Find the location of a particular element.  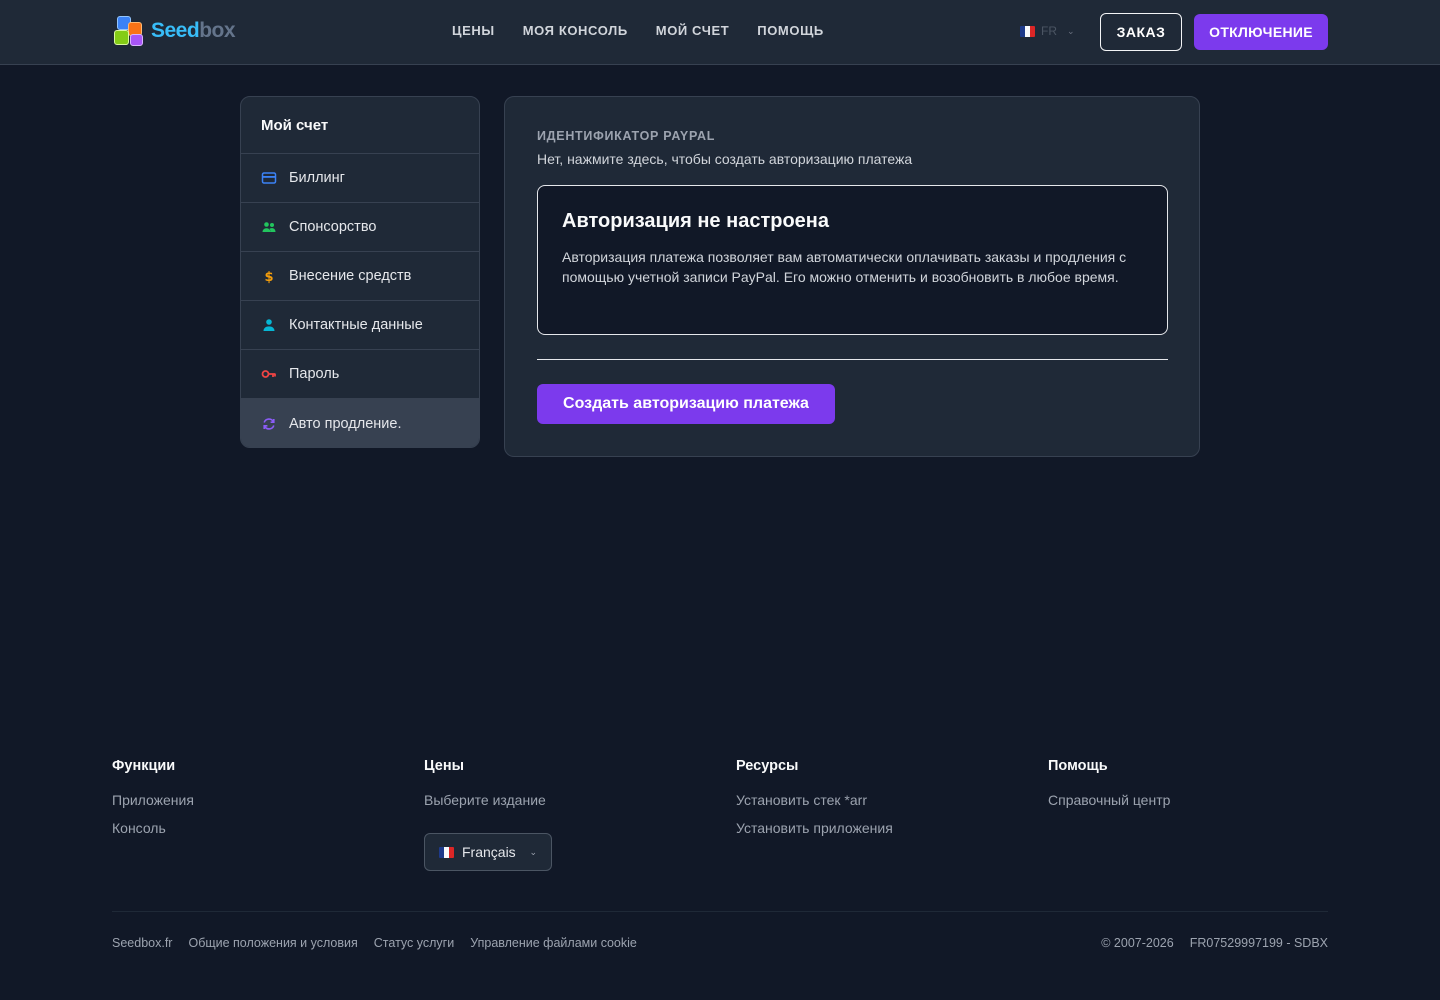

language-code: FR is located at coordinates (1049, 31).